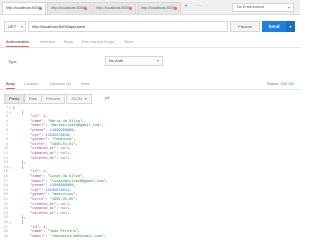  Describe the element at coordinates (19, 163) in the screenshot. I see `code-text: },` at that location.